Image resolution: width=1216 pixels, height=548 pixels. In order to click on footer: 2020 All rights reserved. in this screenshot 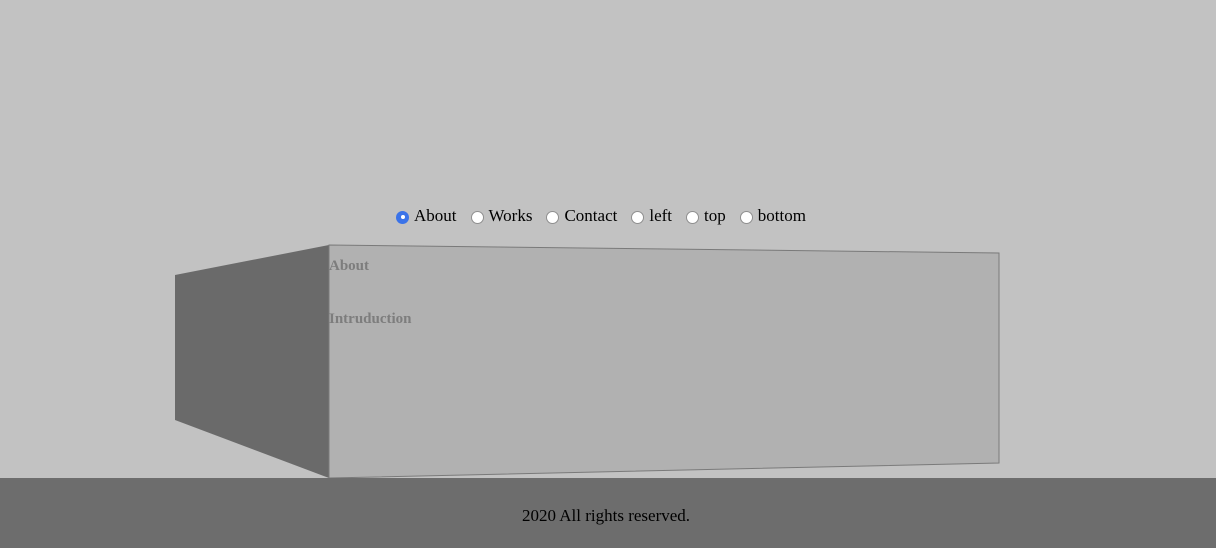, I will do `click(608, 513)`.